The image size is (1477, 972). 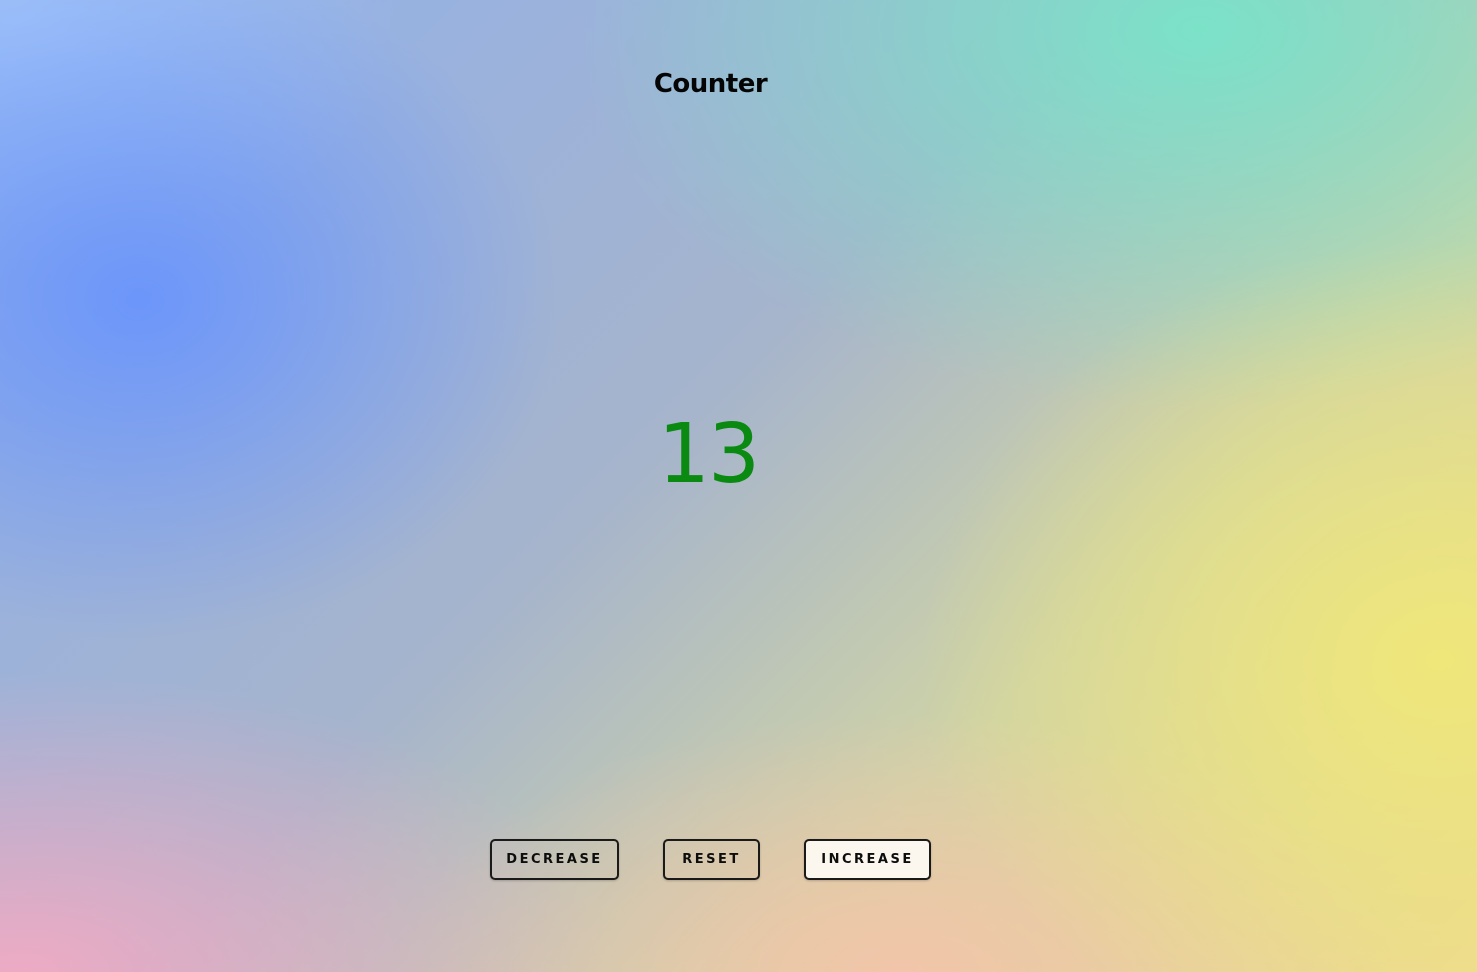 What do you see at coordinates (711, 859) in the screenshot?
I see `reset-button: RESET` at bounding box center [711, 859].